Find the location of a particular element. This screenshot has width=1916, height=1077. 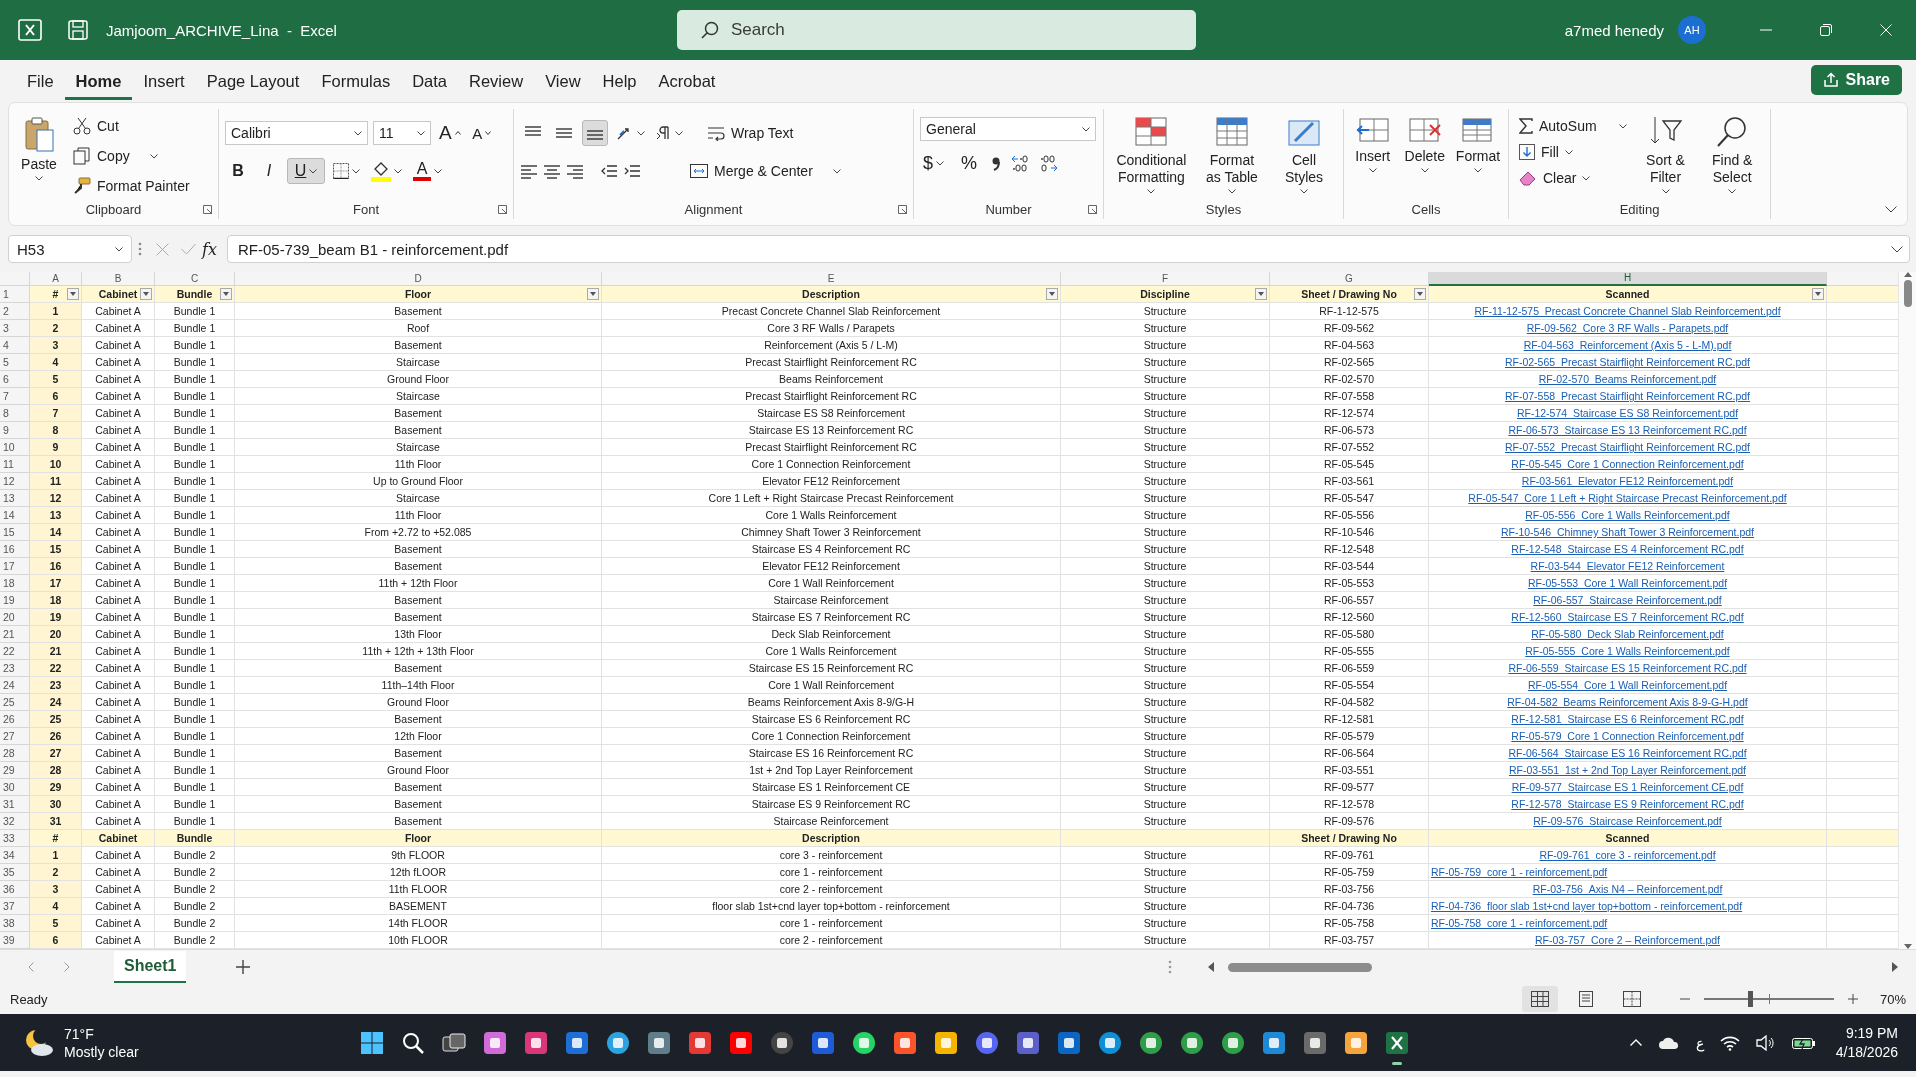

row-header: 18 is located at coordinates (15, 583).